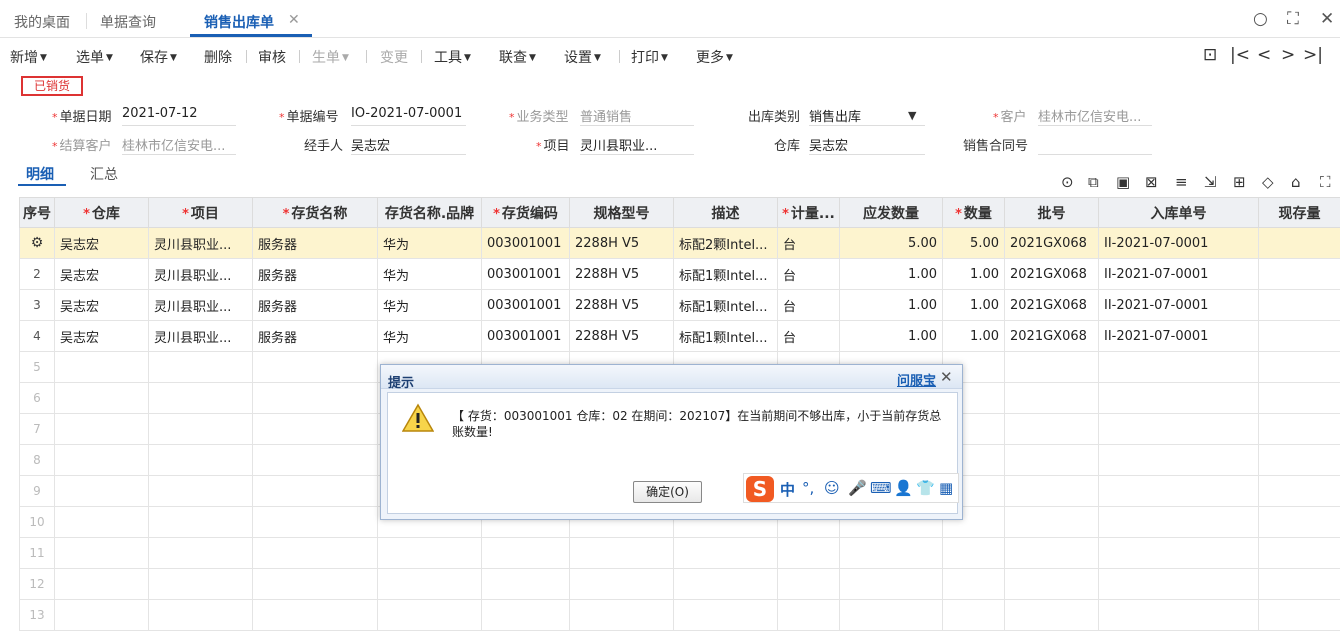  Describe the element at coordinates (1264, 55) in the screenshot. I see `prev-record-icon: <` at that location.